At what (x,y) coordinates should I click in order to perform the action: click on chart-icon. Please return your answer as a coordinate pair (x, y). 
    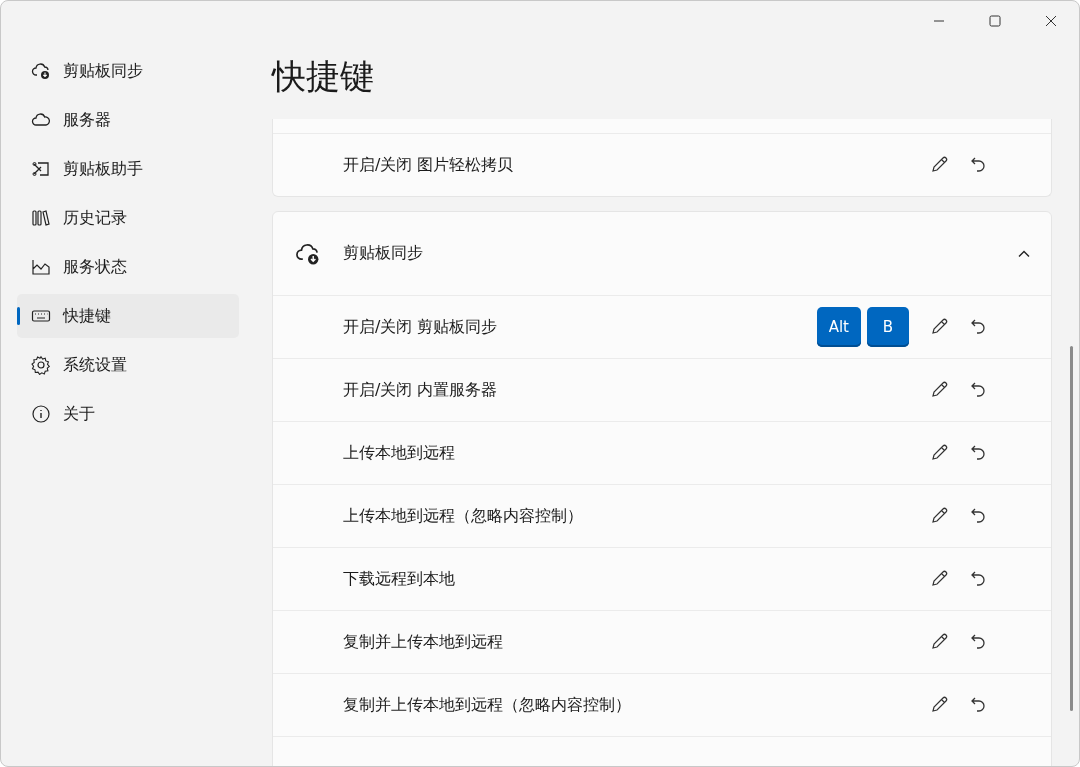
    Looking at the image, I should click on (41, 267).